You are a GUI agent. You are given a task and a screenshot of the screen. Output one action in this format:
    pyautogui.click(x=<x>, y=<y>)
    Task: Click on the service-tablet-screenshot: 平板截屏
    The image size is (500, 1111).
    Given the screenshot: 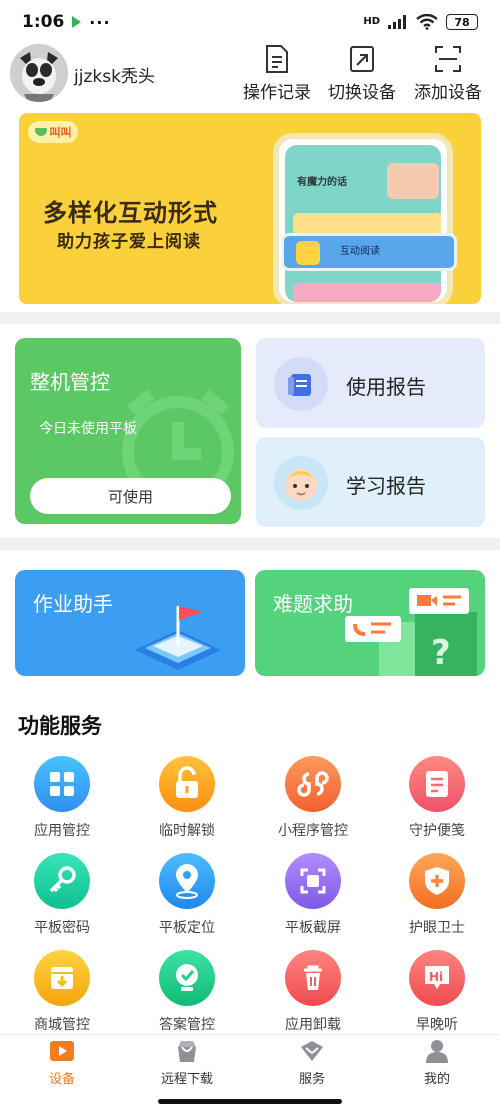 What is the action you would take?
    pyautogui.click(x=313, y=895)
    